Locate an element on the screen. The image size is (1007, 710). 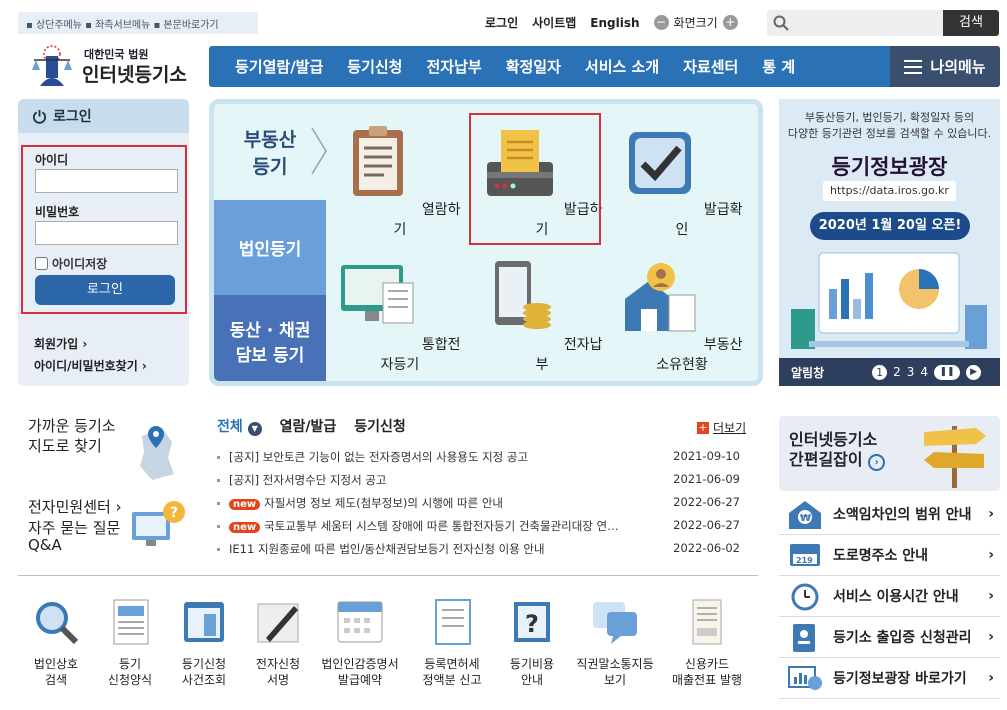
id-field is located at coordinates (106, 181).